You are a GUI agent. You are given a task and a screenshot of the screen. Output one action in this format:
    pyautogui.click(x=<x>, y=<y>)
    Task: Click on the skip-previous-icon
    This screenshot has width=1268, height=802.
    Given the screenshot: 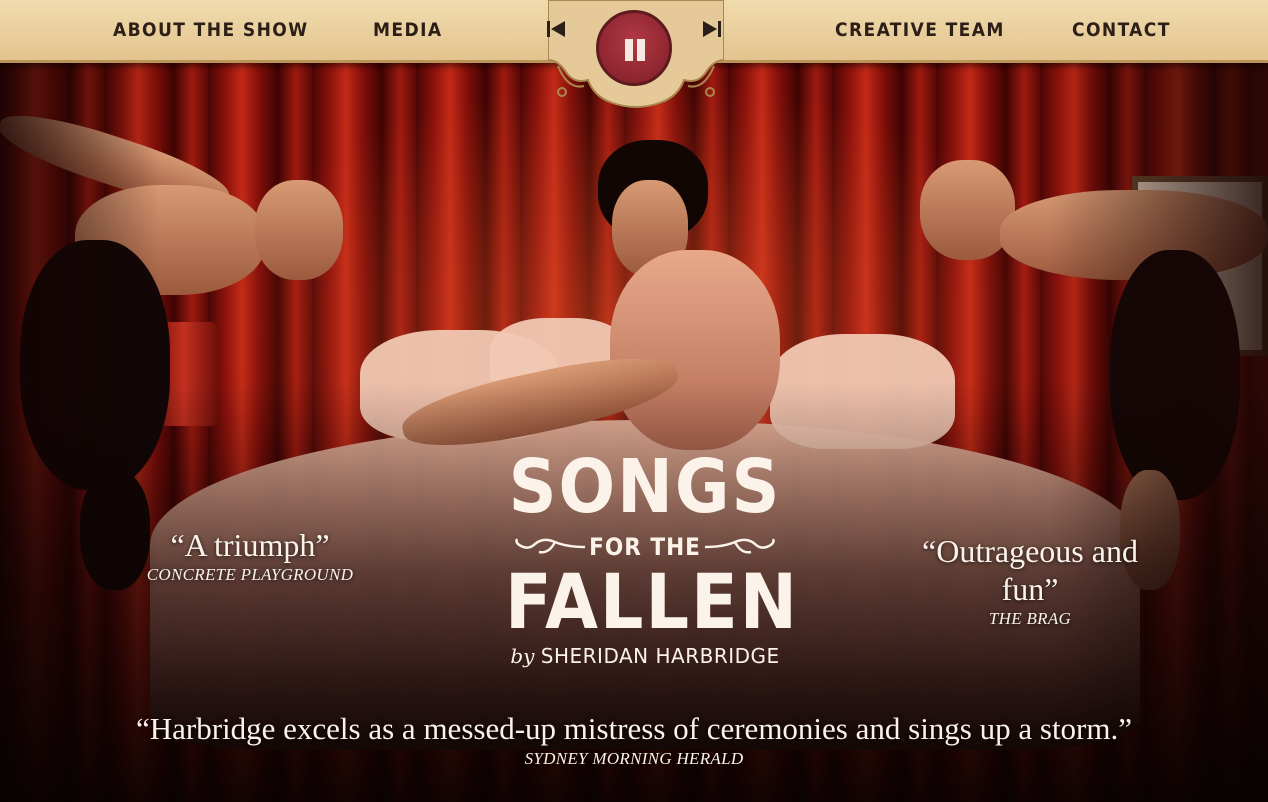 What is the action you would take?
    pyautogui.click(x=556, y=29)
    